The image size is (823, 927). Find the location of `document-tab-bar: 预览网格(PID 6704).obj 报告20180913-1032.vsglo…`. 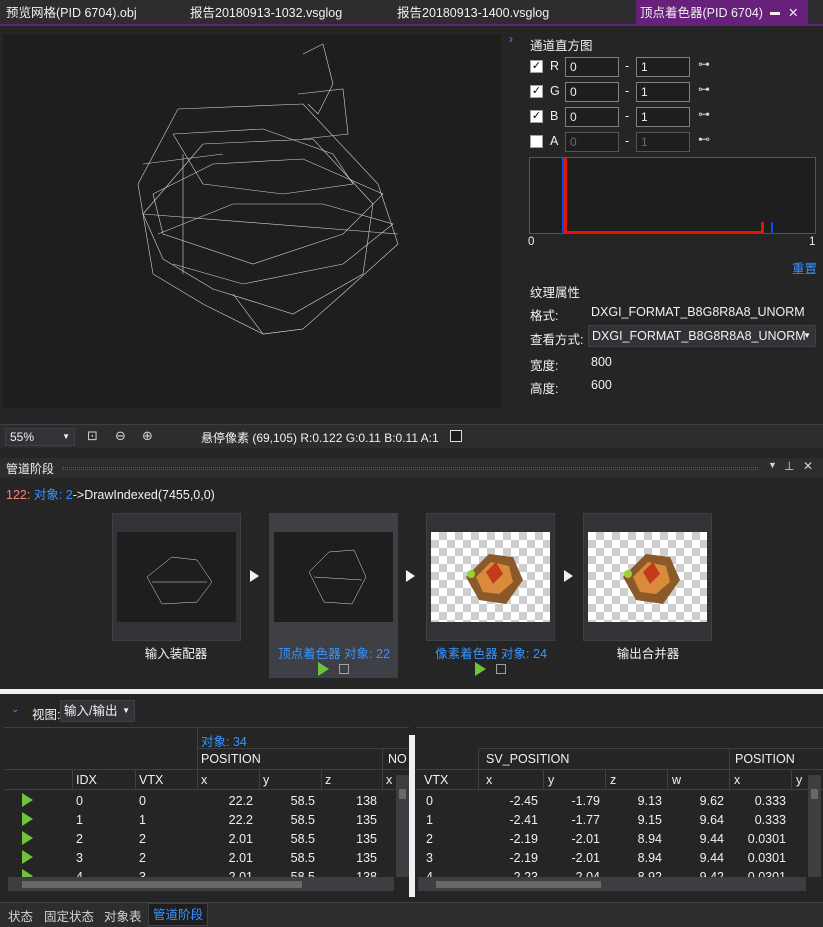

document-tab-bar: 预览网格(PID 6704).obj 报告20180913-1032.vsglo… is located at coordinates (411, 13).